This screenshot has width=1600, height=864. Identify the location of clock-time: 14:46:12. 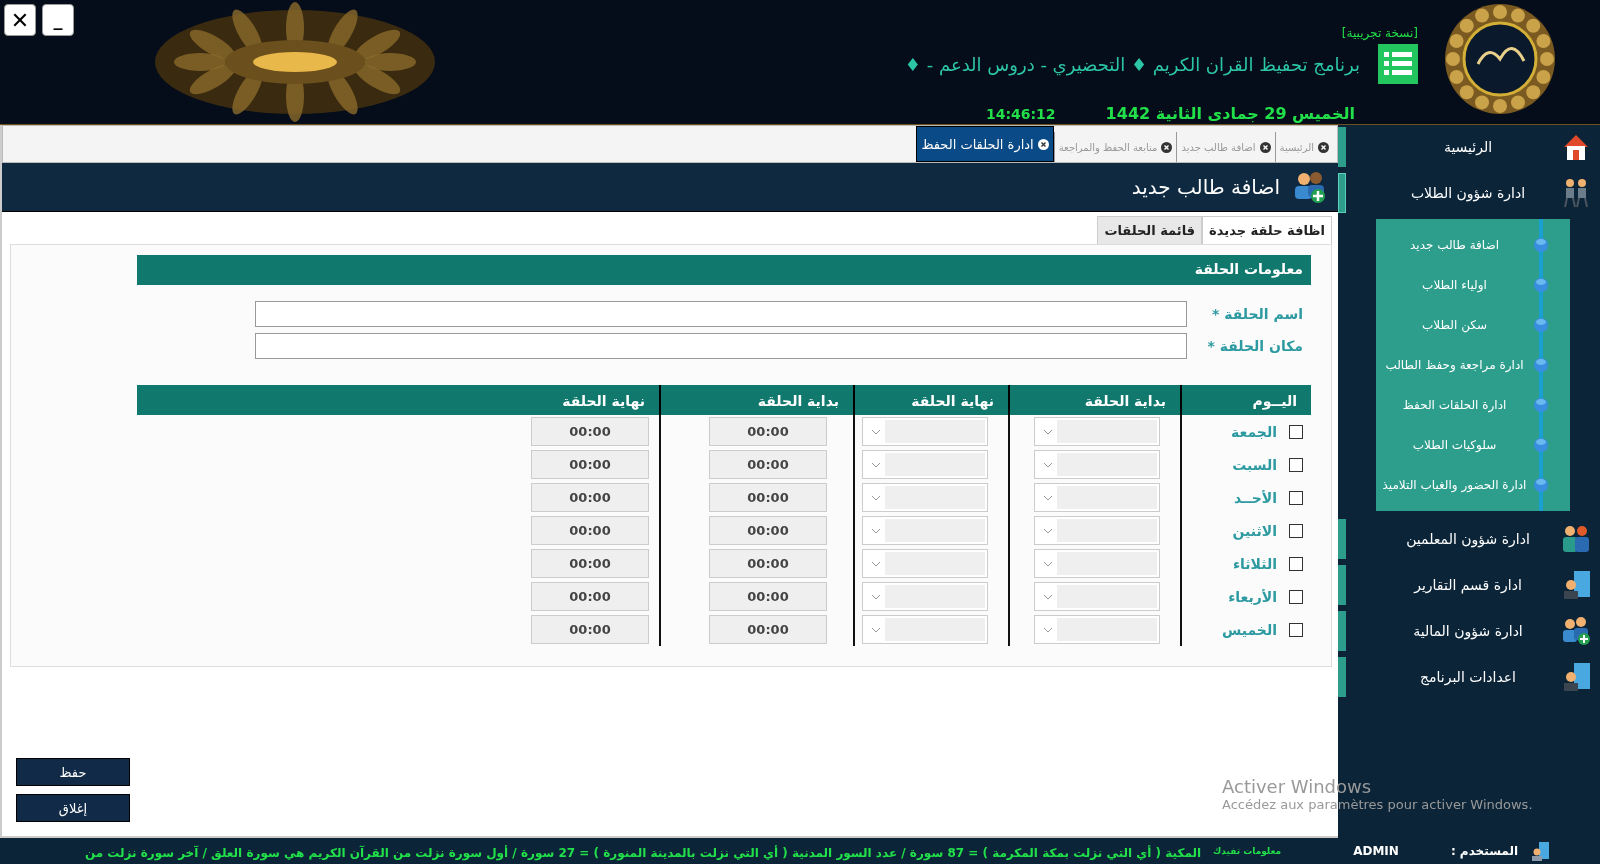
(1020, 114).